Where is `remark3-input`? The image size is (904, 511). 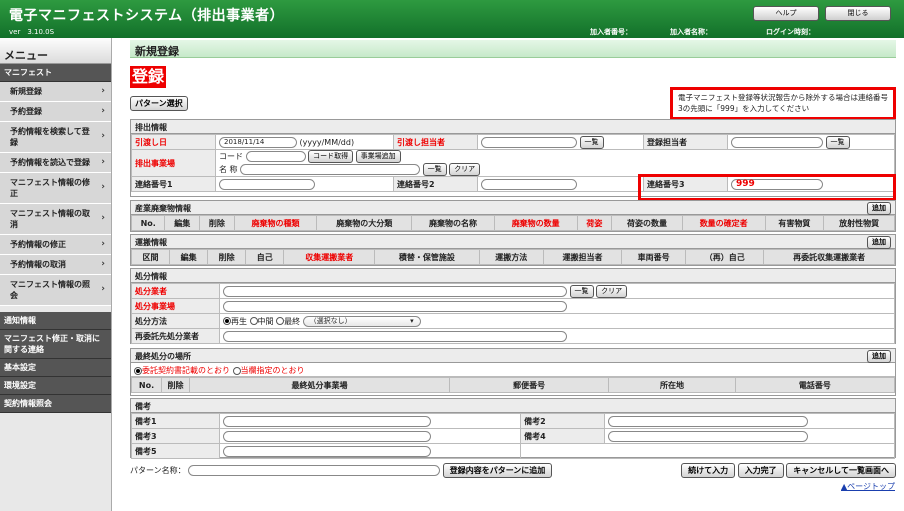 remark3-input is located at coordinates (327, 436).